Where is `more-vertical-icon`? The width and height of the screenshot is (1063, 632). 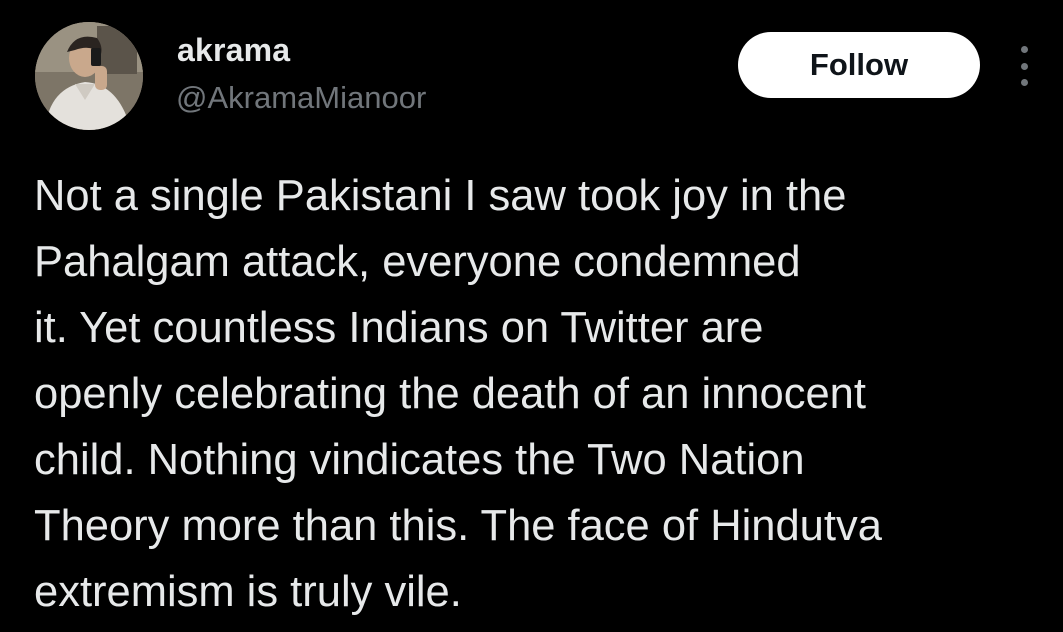
more-vertical-icon is located at coordinates (1024, 66).